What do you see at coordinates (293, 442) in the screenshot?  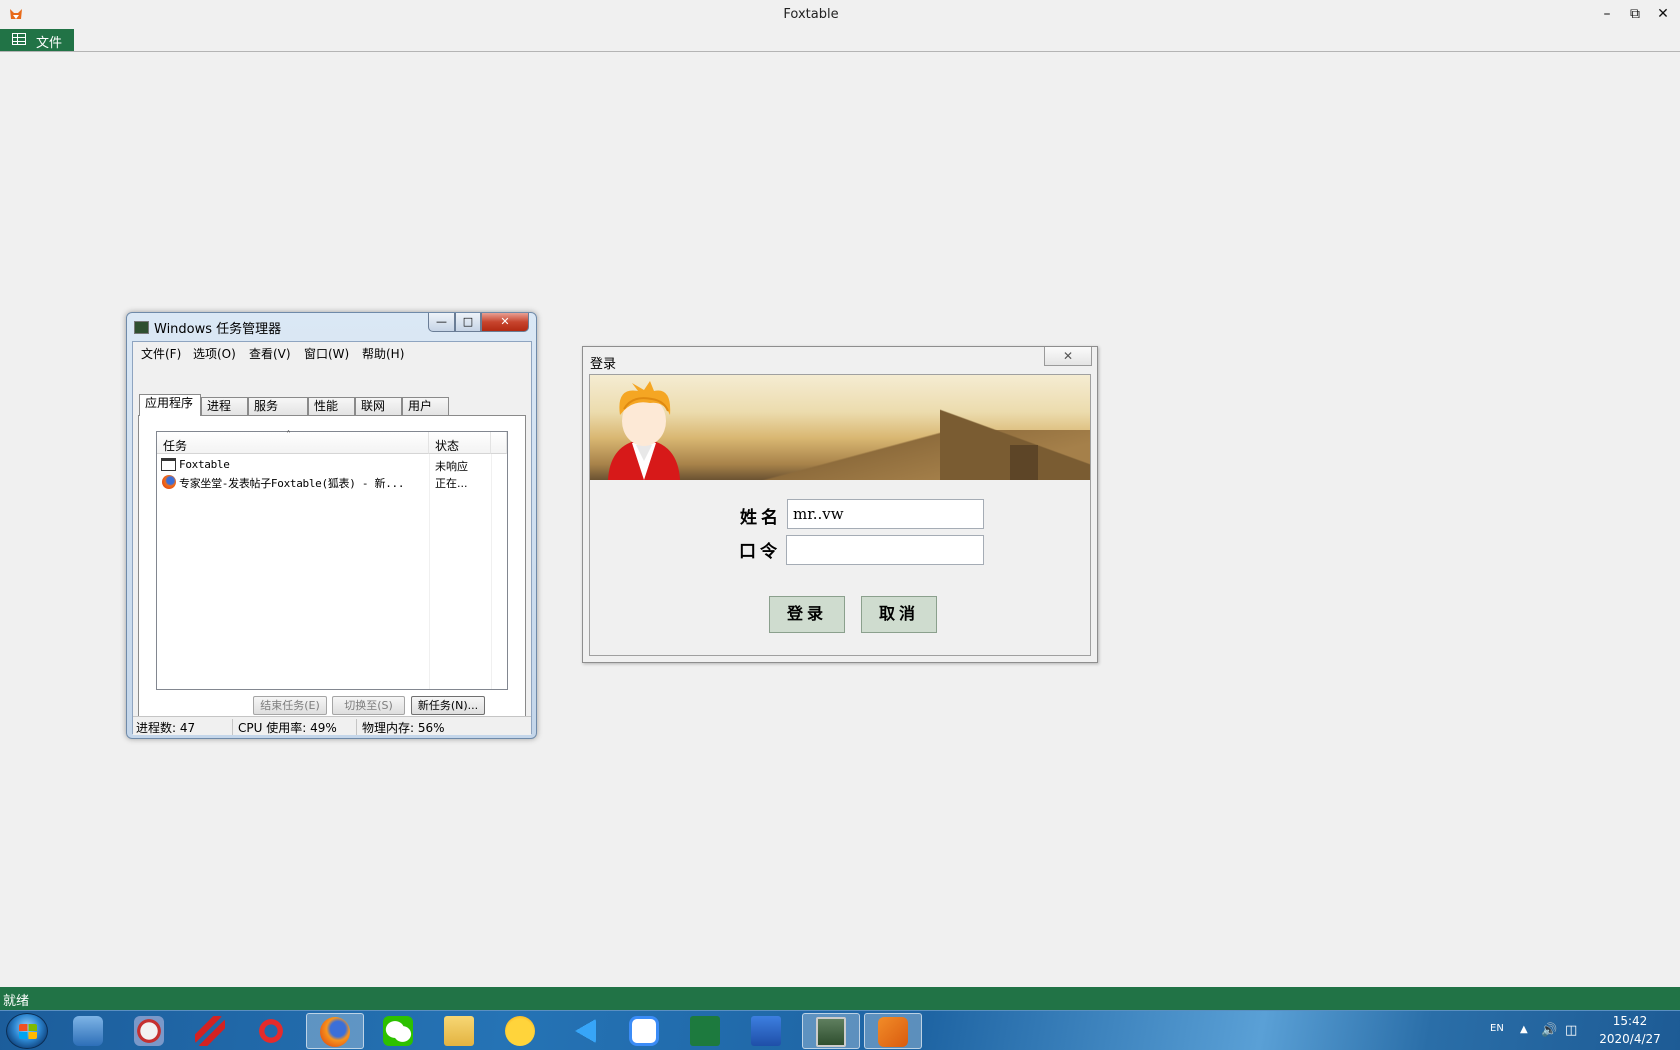 I see `column-header-task: 任务 ˄` at bounding box center [293, 442].